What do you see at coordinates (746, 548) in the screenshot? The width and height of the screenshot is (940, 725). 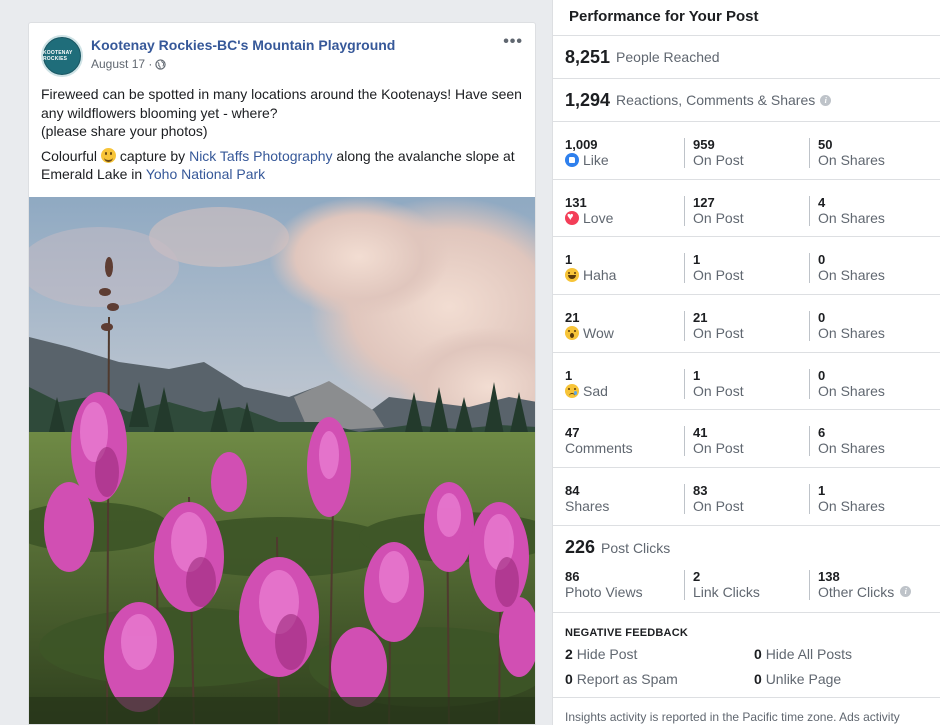 I see `post-clicks-row: 226 Post Clicks` at bounding box center [746, 548].